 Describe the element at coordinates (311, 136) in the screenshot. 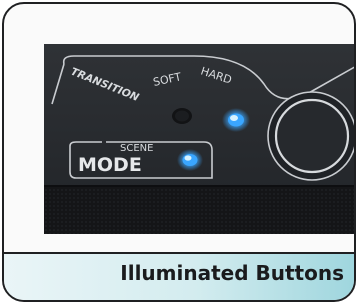

I see `transition-knob` at that location.